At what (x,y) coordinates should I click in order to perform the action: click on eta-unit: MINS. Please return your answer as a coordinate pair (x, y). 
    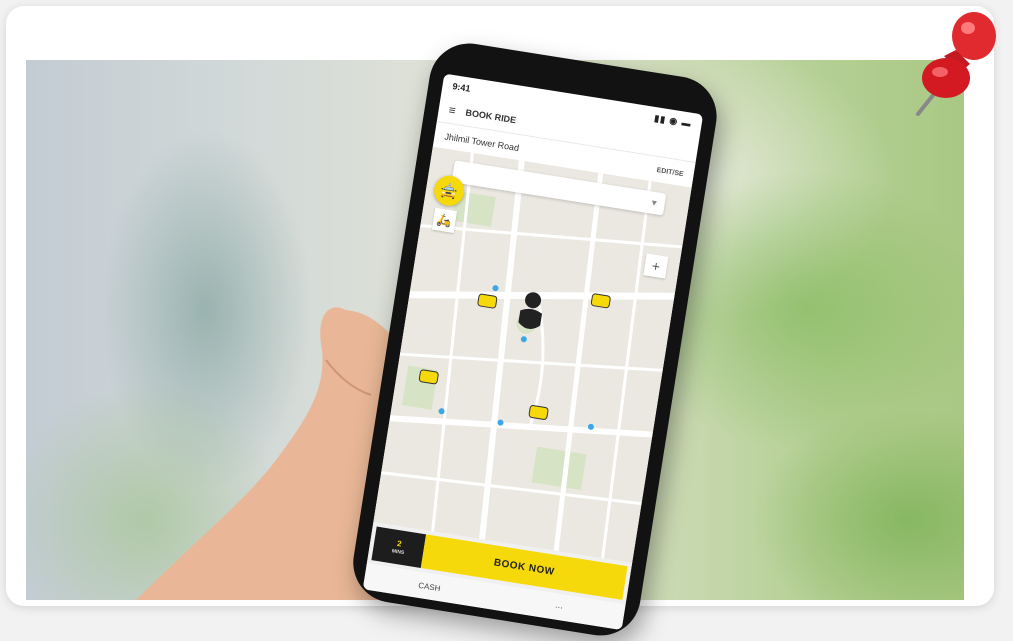
    Looking at the image, I should click on (398, 552).